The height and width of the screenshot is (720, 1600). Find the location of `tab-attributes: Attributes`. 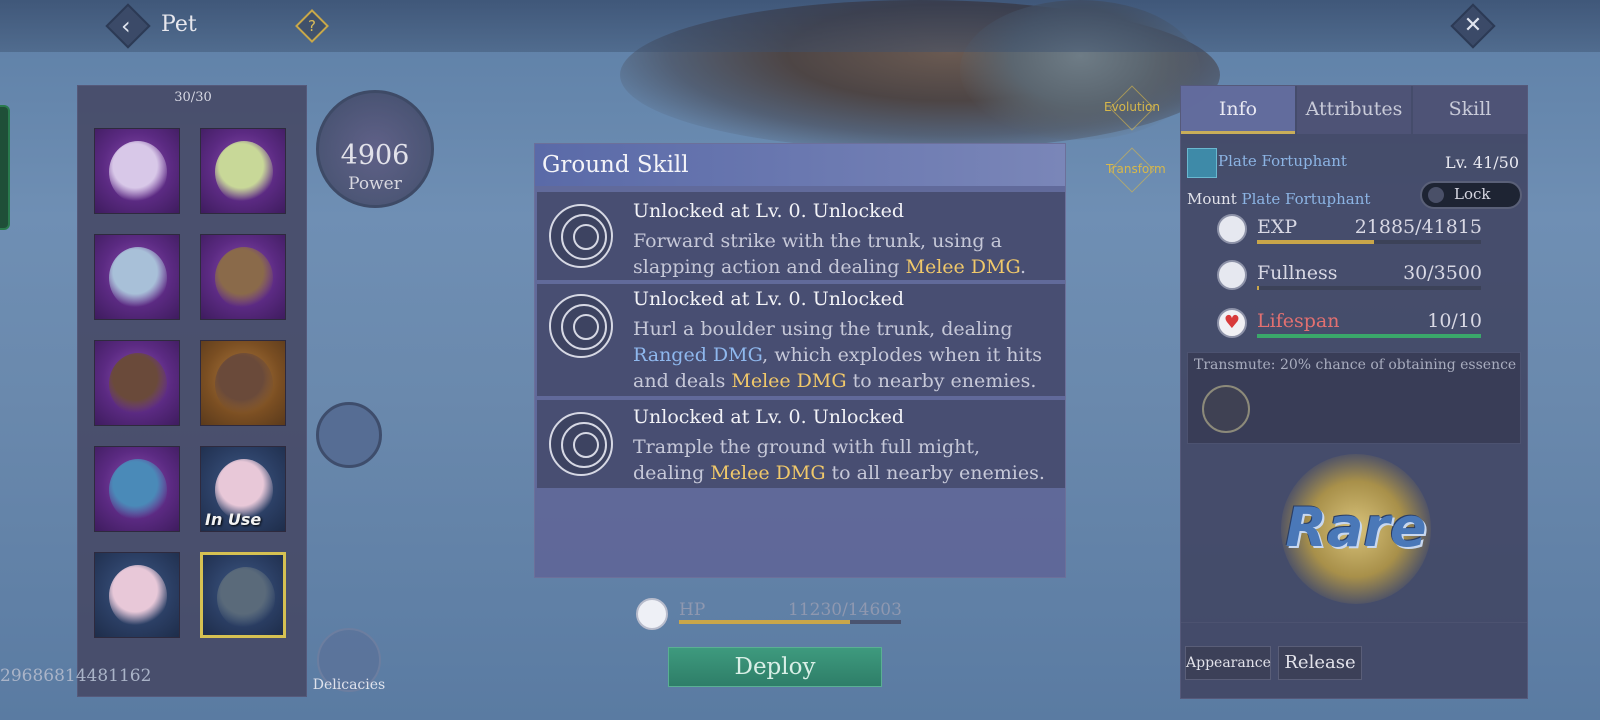

tab-attributes: Attributes is located at coordinates (1354, 110).